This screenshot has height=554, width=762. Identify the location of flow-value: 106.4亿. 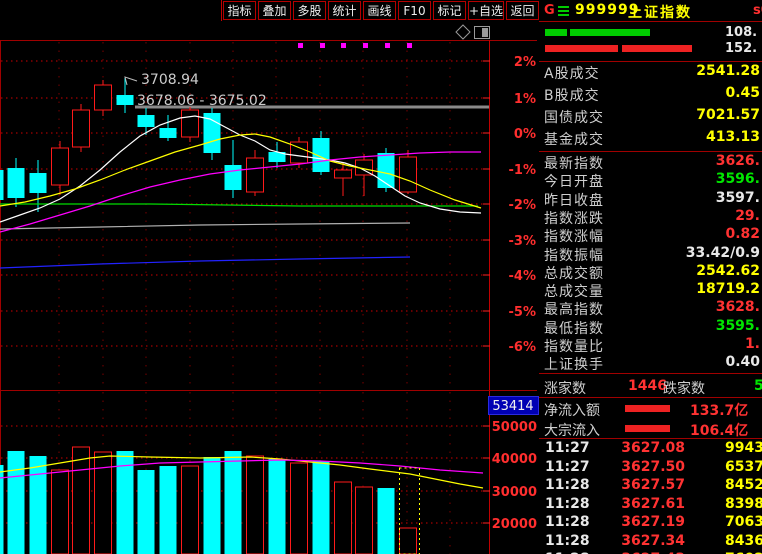
(719, 430).